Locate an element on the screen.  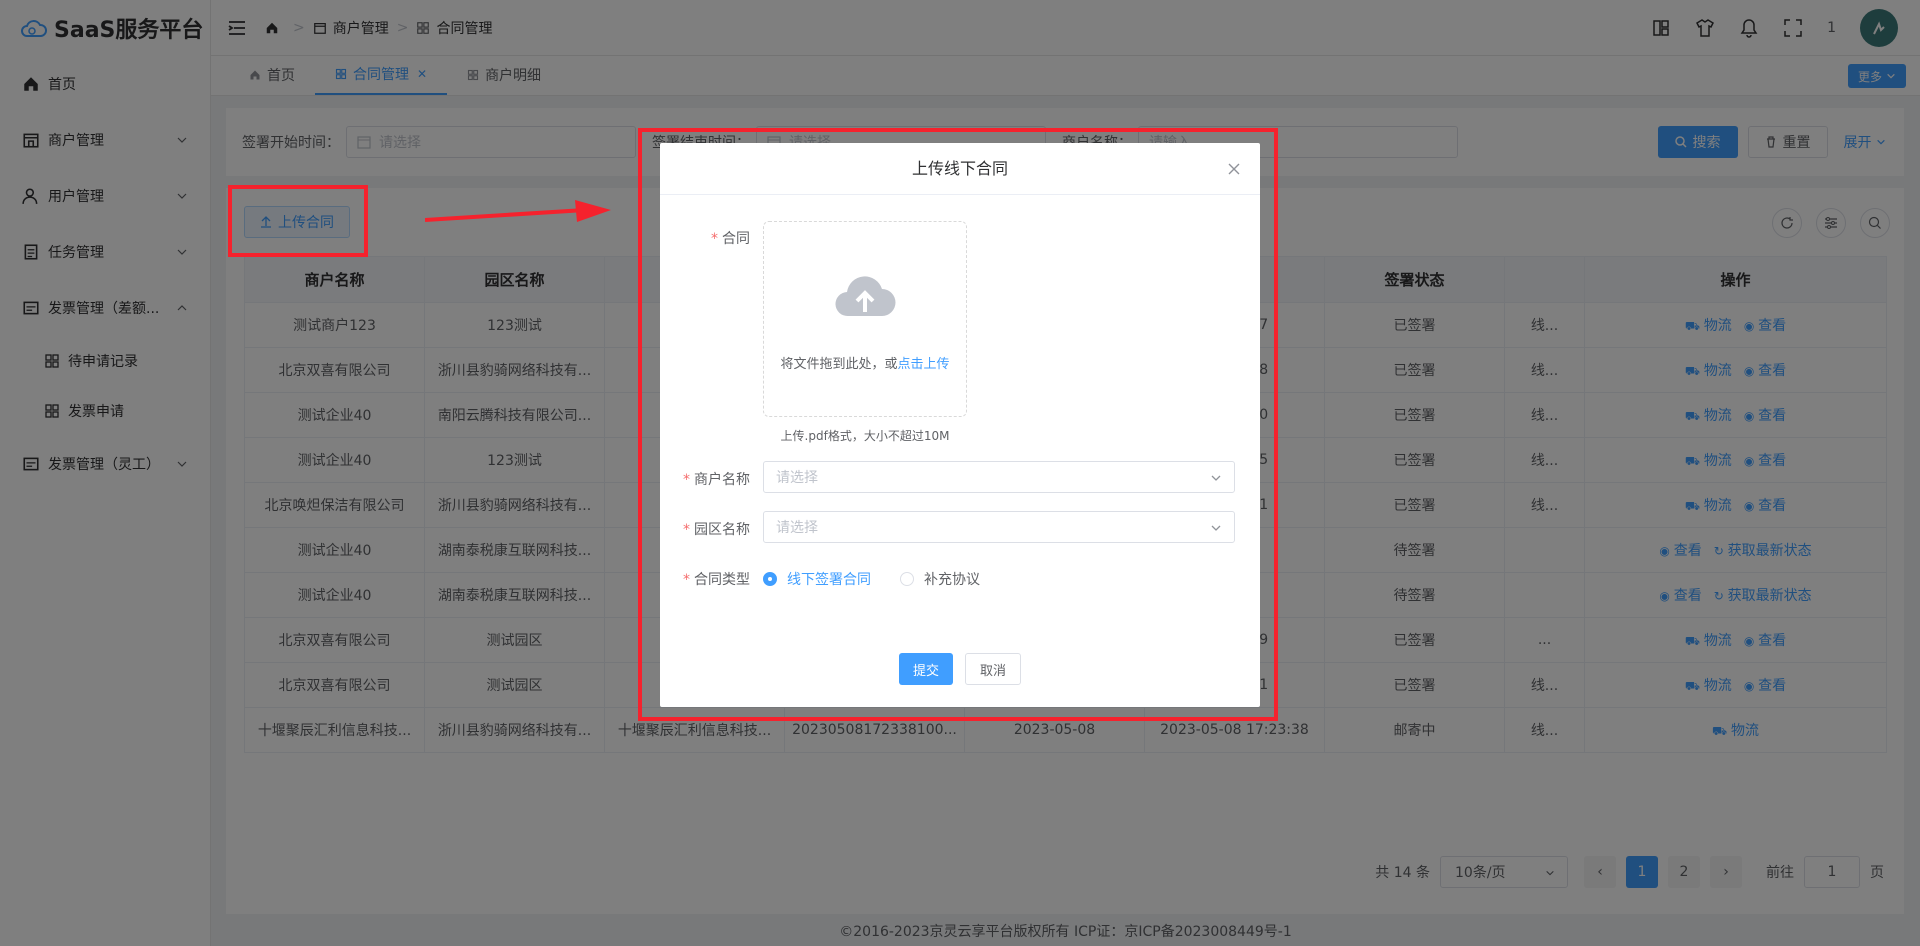
upload-tip: 上传.pdf格式，大小不超过10M is located at coordinates (865, 436).